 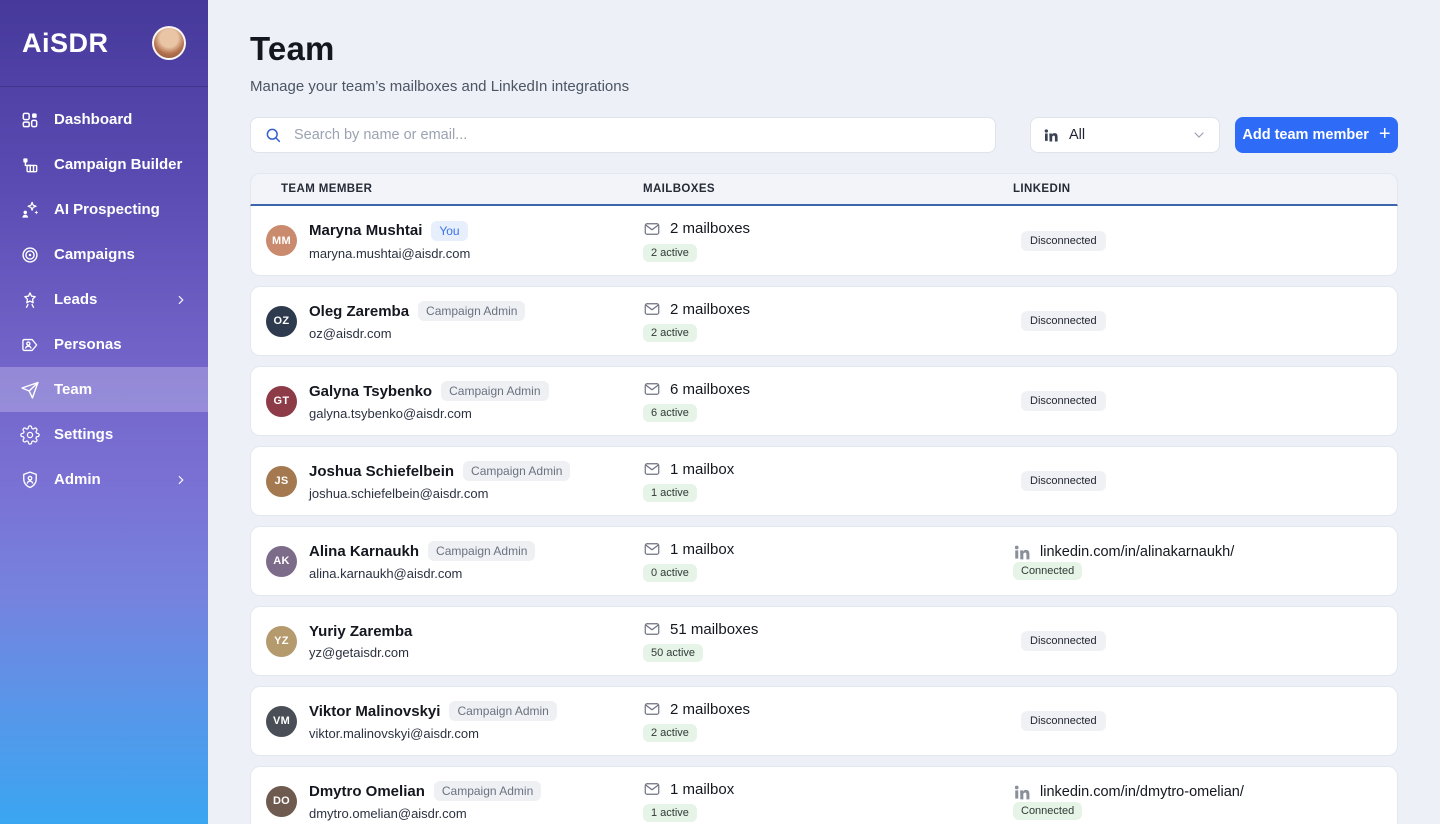 What do you see at coordinates (710, 389) in the screenshot?
I see `mailbox-count: 6 mailboxes` at bounding box center [710, 389].